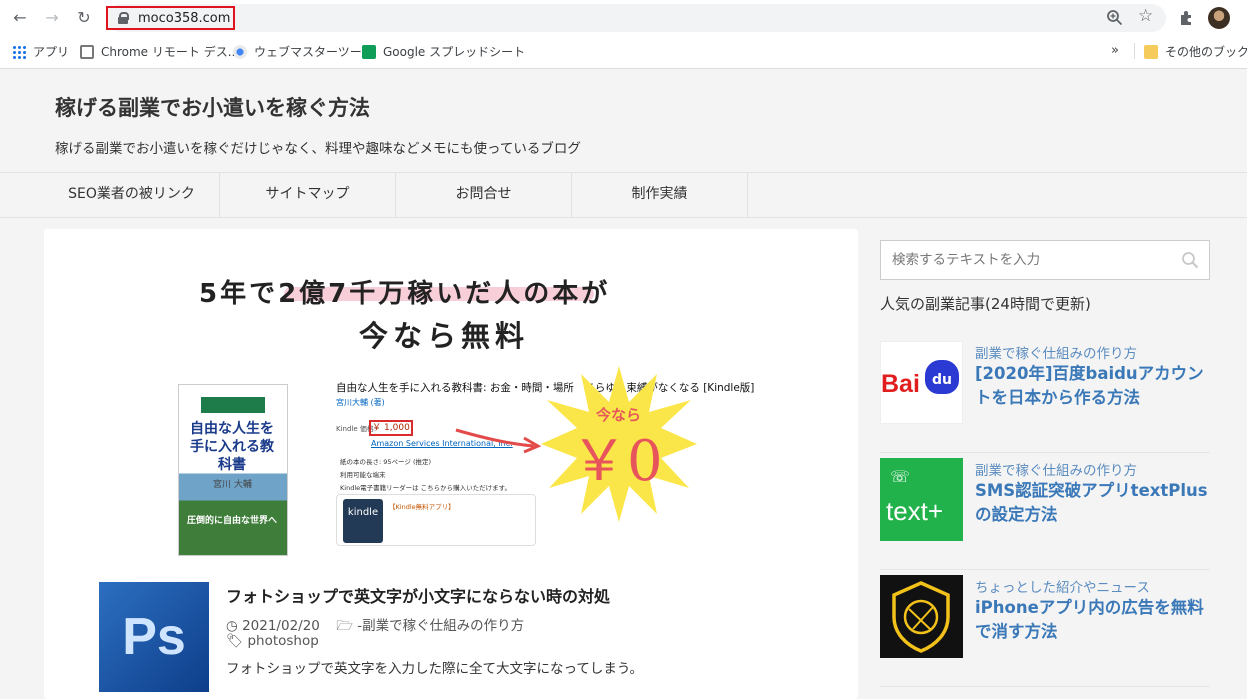 The width and height of the screenshot is (1247, 699). What do you see at coordinates (915, 511) in the screenshot?
I see `textplus-logo: text+` at bounding box center [915, 511].